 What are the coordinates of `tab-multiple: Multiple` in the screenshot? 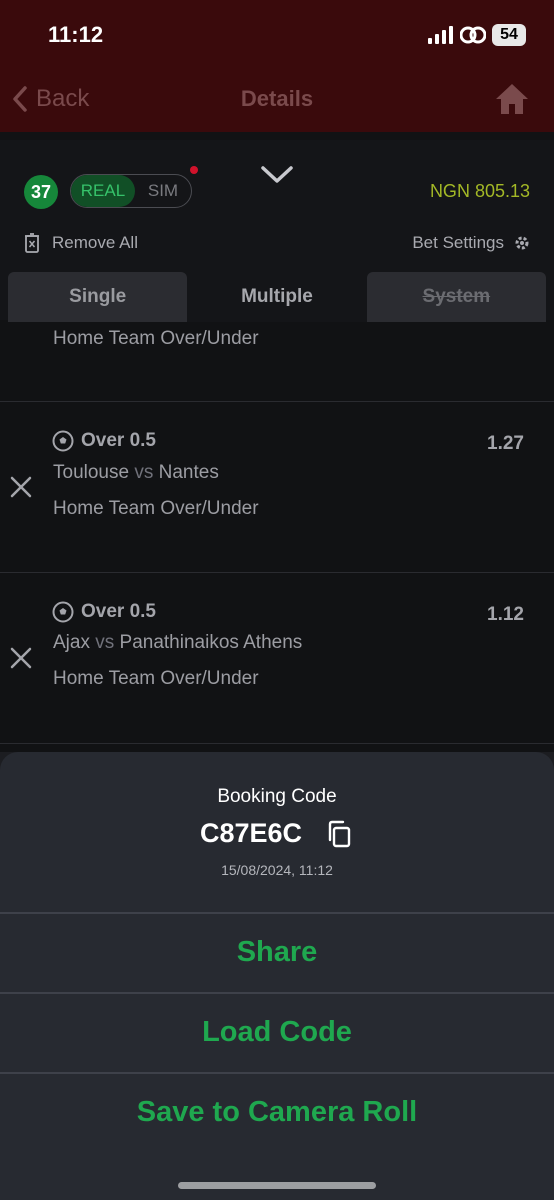 It's located at (277, 297).